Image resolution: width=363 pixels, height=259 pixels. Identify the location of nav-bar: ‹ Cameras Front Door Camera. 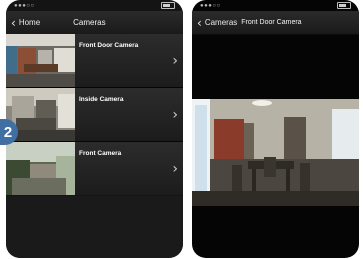
(275, 23).